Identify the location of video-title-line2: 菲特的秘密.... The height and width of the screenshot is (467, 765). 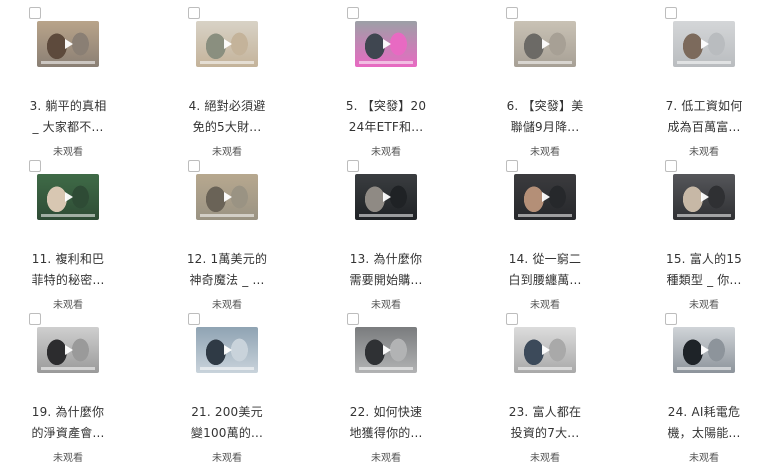
(68, 280).